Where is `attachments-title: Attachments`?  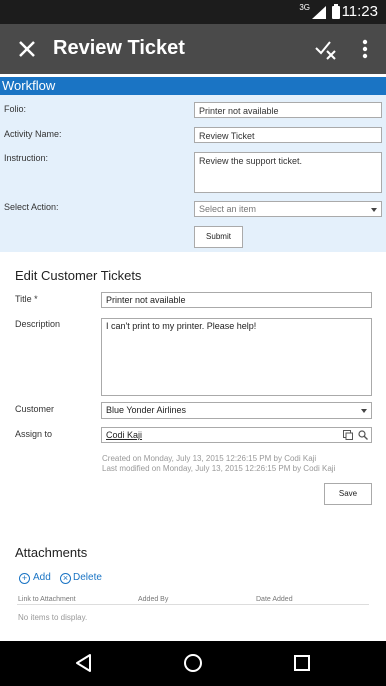 attachments-title: Attachments is located at coordinates (51, 552).